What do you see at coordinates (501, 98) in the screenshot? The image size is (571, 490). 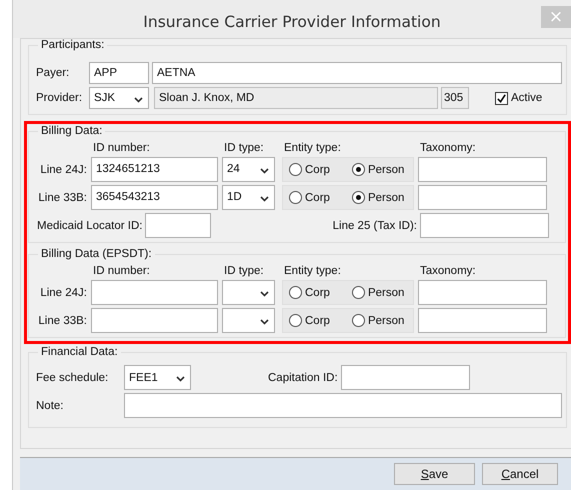 I see `checkbox` at bounding box center [501, 98].